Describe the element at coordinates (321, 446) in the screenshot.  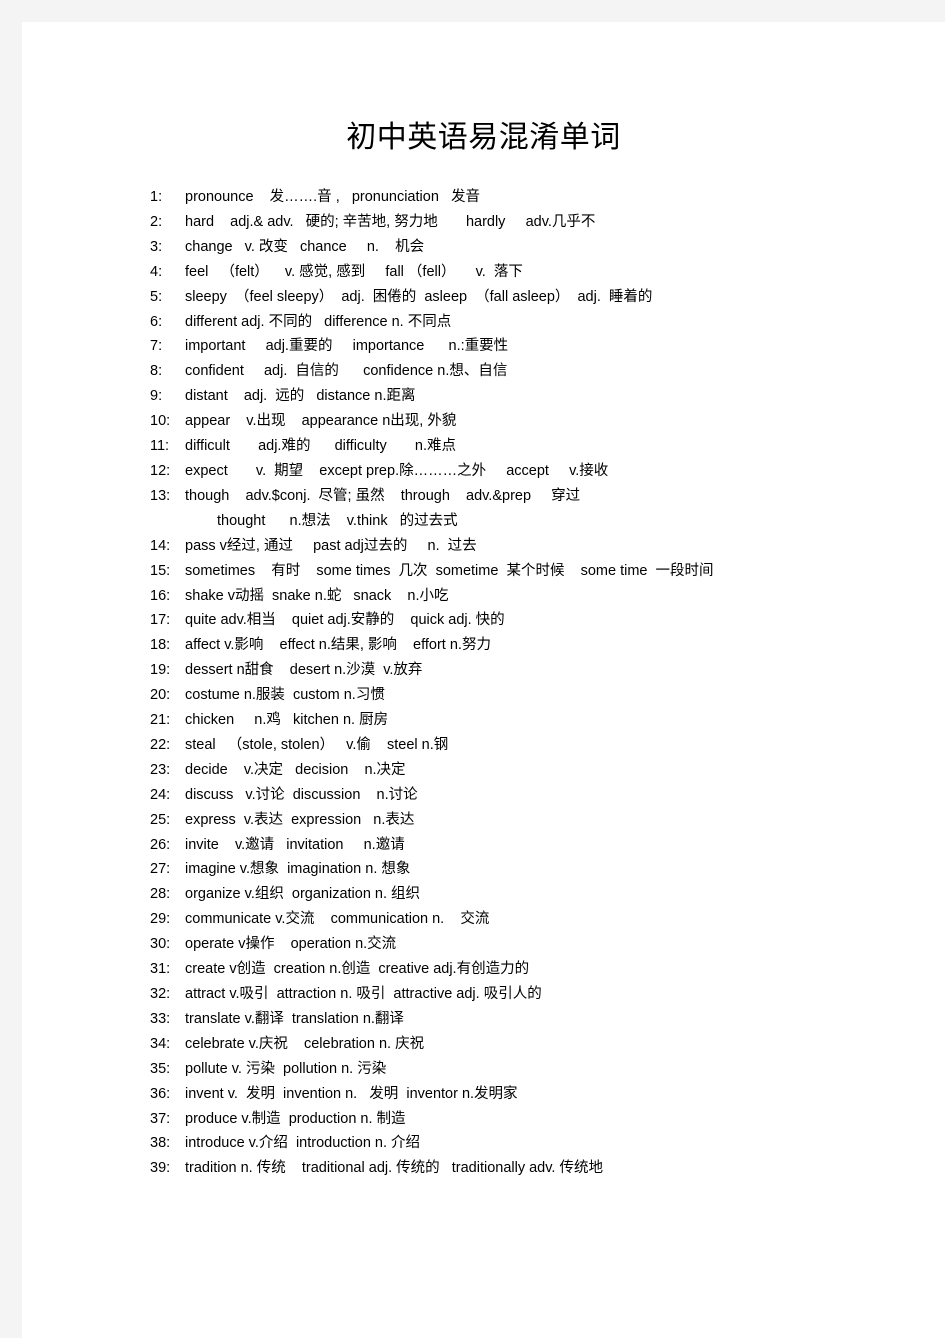
I see `word-pair-text: difficult adj.难的 difficulty n.难点` at that location.